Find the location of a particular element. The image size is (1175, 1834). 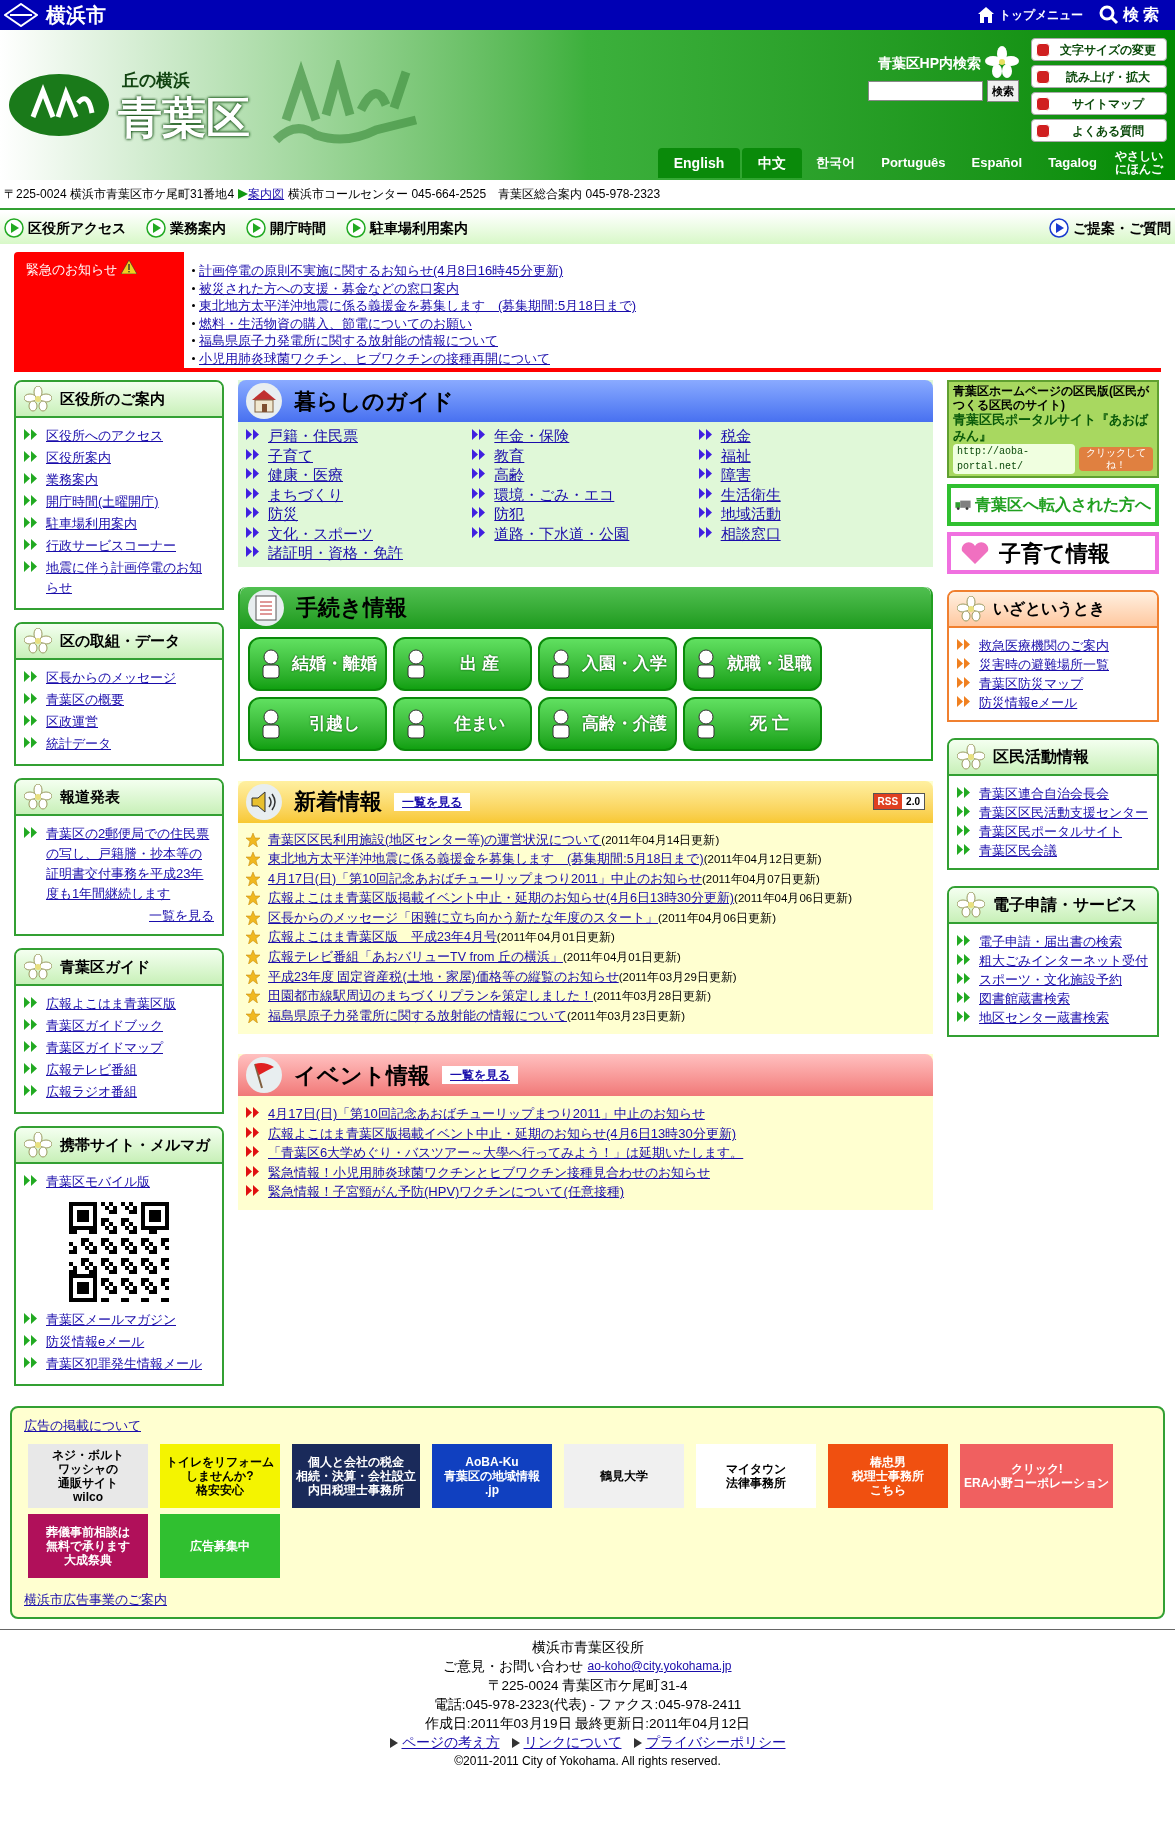

guide-link: 相談窓口 is located at coordinates (750, 533).